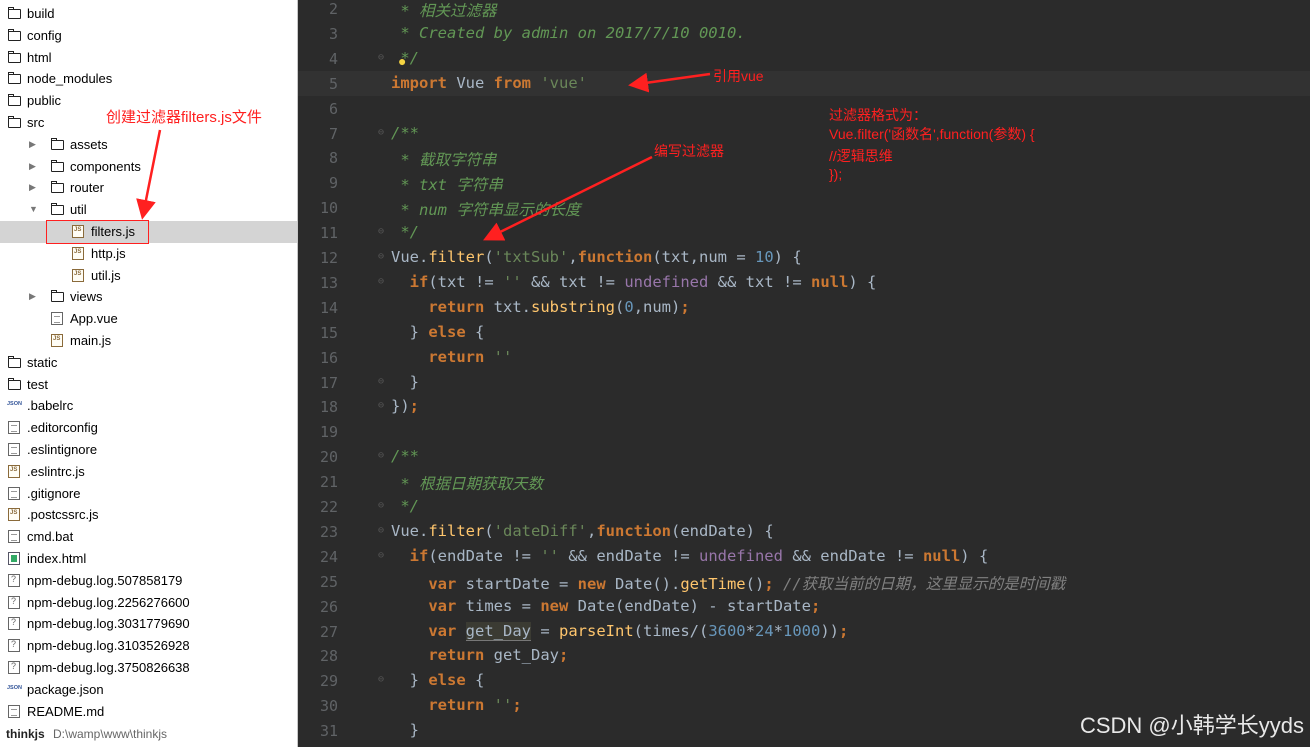 The width and height of the screenshot is (1310, 747). I want to click on tree-item: npm-debug.log.507858179, so click(148, 581).